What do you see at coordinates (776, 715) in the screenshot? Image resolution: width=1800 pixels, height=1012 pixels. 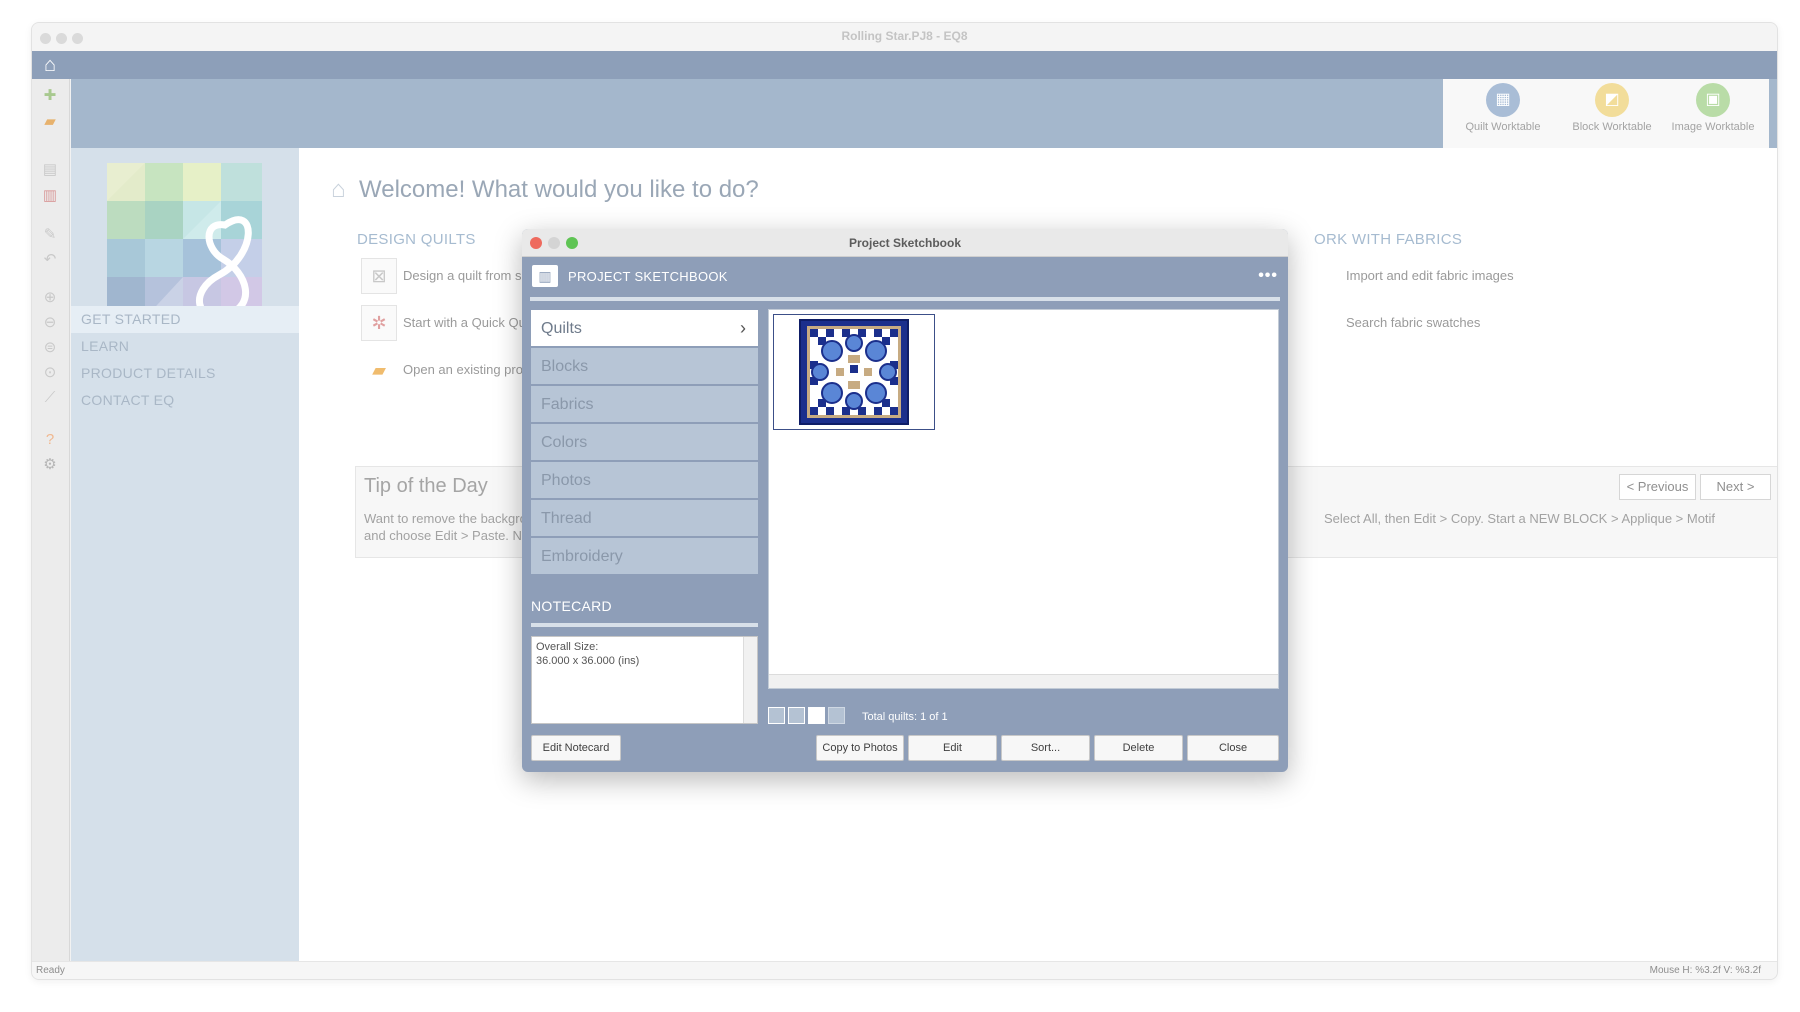 I see `large-thumbnails-icon` at bounding box center [776, 715].